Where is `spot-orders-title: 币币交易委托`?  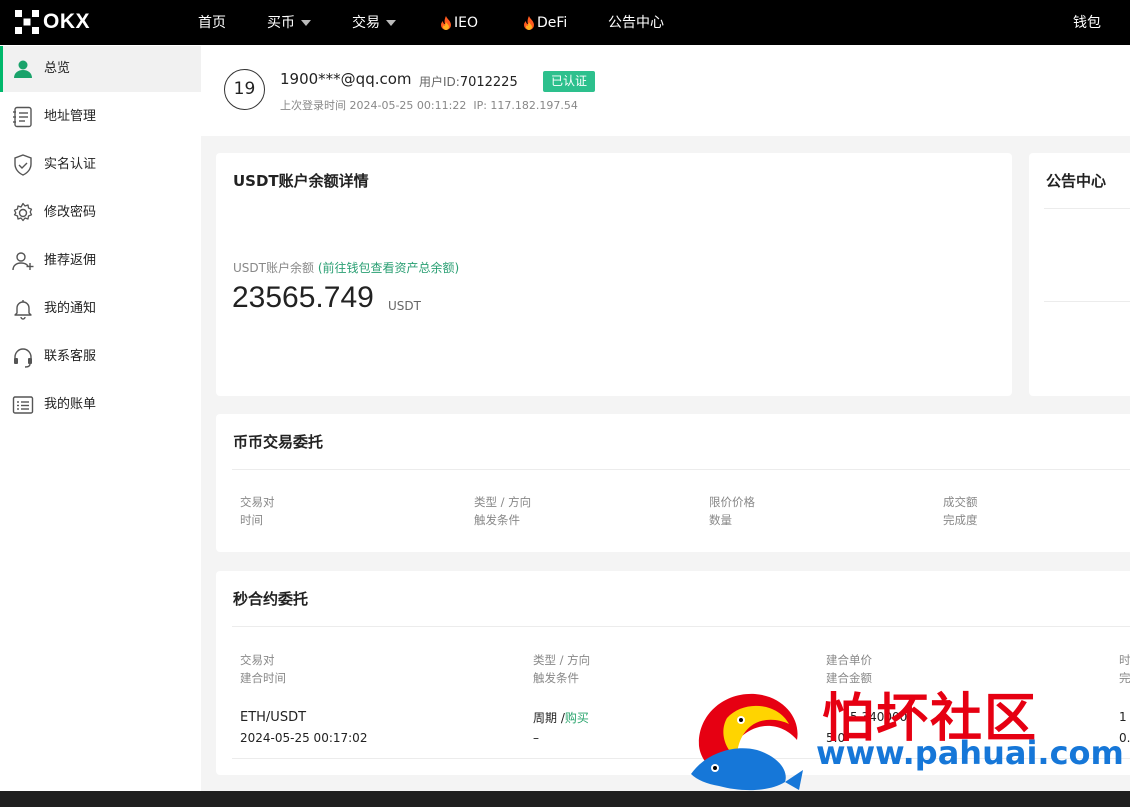 spot-orders-title: 币币交易委托 is located at coordinates (278, 442).